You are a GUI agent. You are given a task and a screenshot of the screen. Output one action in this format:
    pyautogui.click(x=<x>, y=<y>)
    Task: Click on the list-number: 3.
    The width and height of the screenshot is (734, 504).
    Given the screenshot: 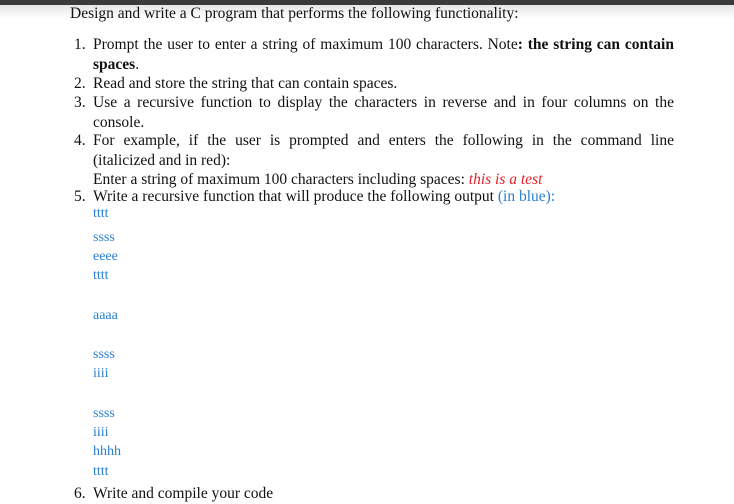 What is the action you would take?
    pyautogui.click(x=80, y=102)
    